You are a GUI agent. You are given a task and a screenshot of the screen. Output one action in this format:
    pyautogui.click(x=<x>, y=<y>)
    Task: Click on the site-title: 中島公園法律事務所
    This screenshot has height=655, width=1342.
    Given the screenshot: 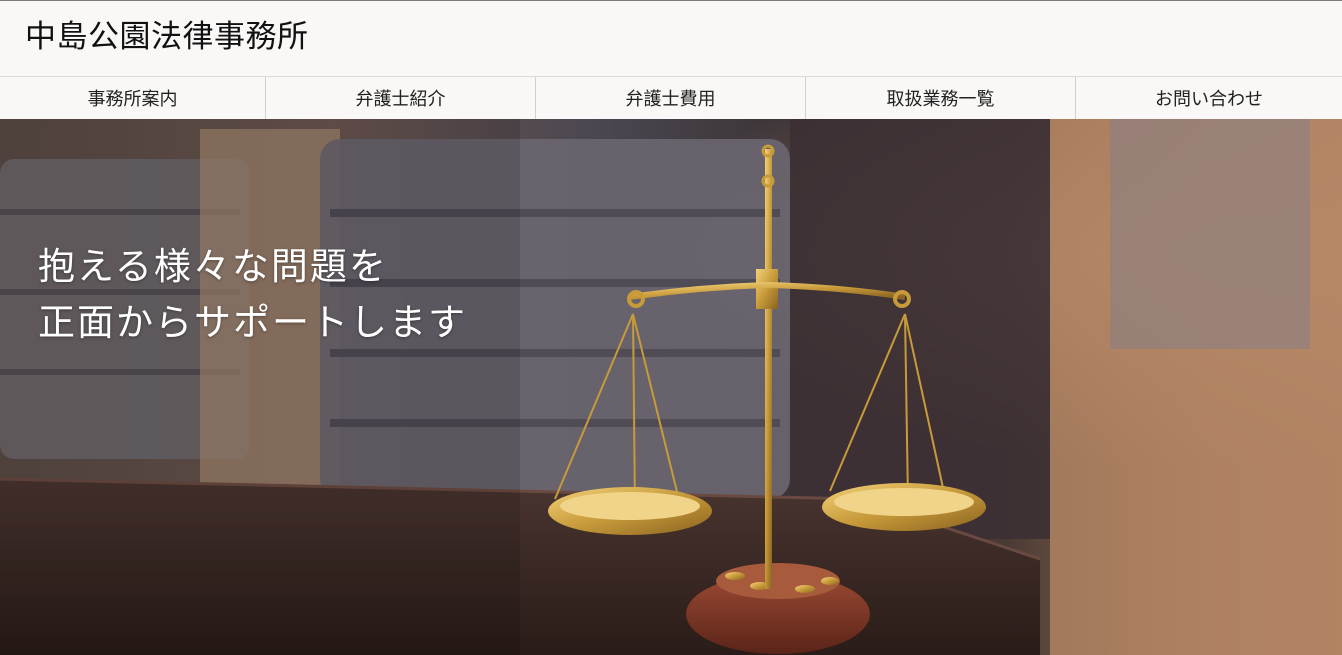 What is the action you would take?
    pyautogui.click(x=167, y=37)
    